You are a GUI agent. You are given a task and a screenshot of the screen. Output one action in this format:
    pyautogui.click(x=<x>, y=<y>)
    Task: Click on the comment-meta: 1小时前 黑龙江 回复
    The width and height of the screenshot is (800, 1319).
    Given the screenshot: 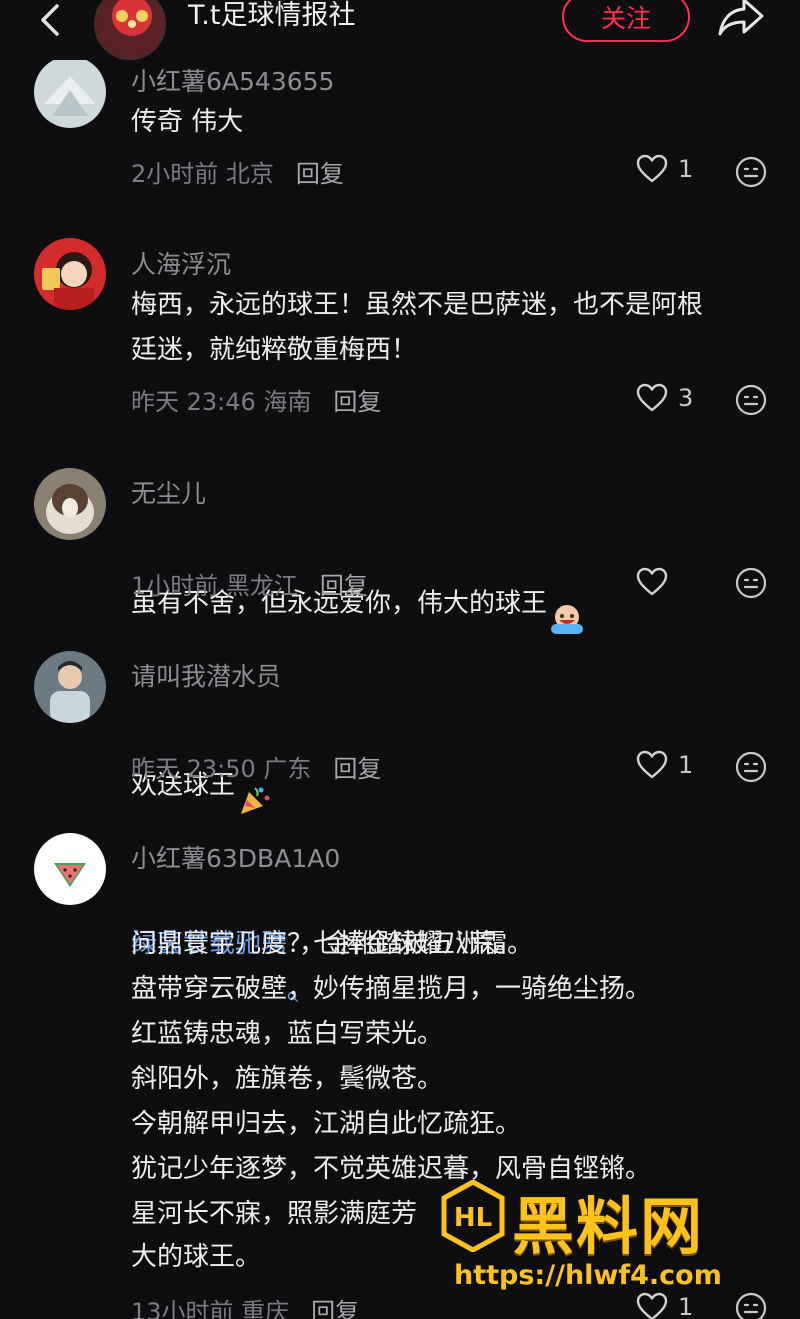 What is the action you would take?
    pyautogui.click(x=249, y=583)
    